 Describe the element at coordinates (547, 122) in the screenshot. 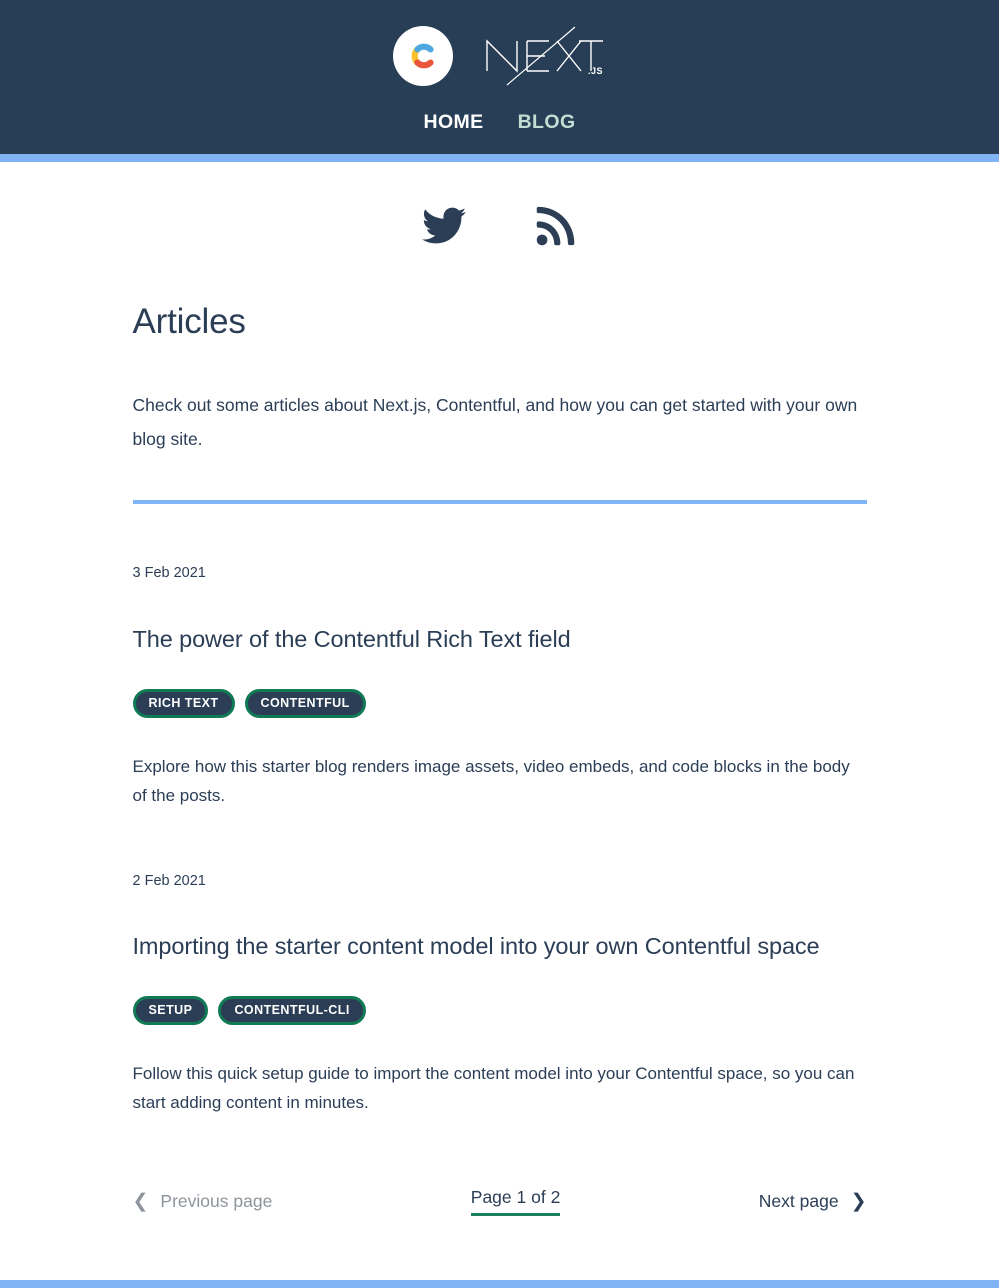

I see `nav-link-blog: BLOG` at that location.